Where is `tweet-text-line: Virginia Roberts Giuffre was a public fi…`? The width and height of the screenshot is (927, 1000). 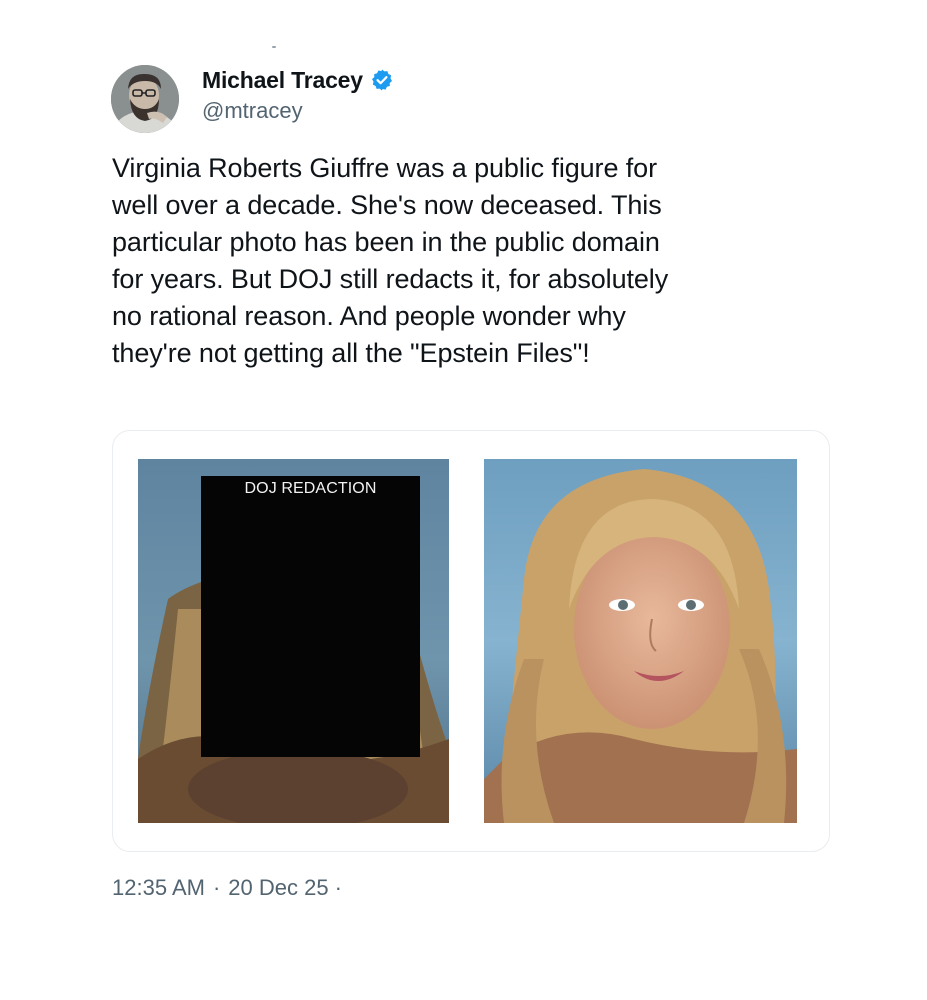
tweet-text-line: Virginia Roberts Giuffre was a public fi… is located at coordinates (384, 168).